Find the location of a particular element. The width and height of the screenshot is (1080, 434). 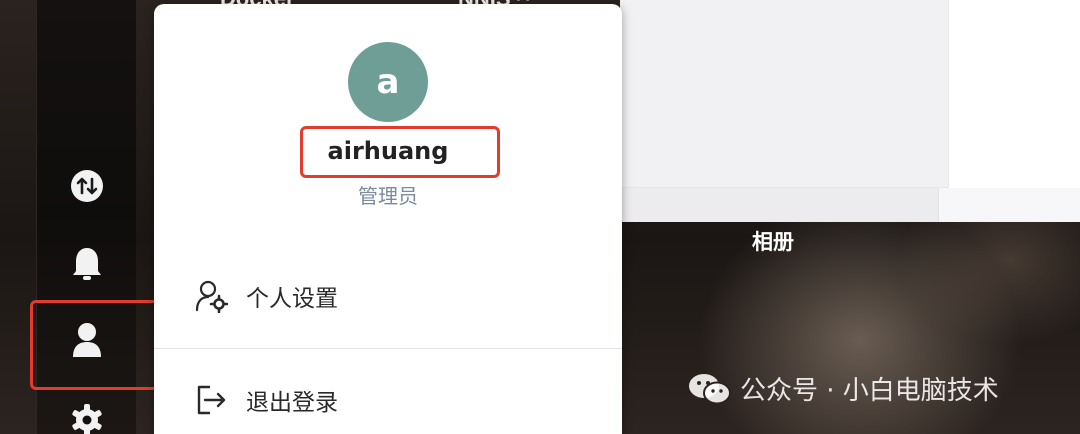

menu-divider is located at coordinates (388, 348).